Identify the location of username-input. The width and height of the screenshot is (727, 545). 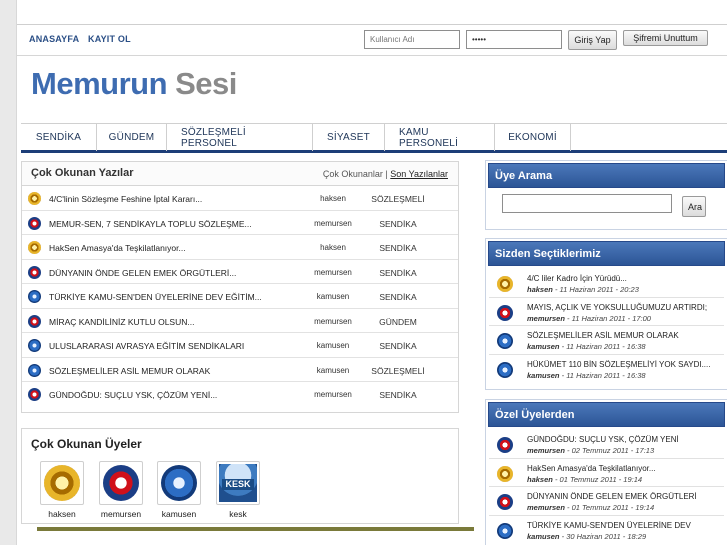
(412, 39).